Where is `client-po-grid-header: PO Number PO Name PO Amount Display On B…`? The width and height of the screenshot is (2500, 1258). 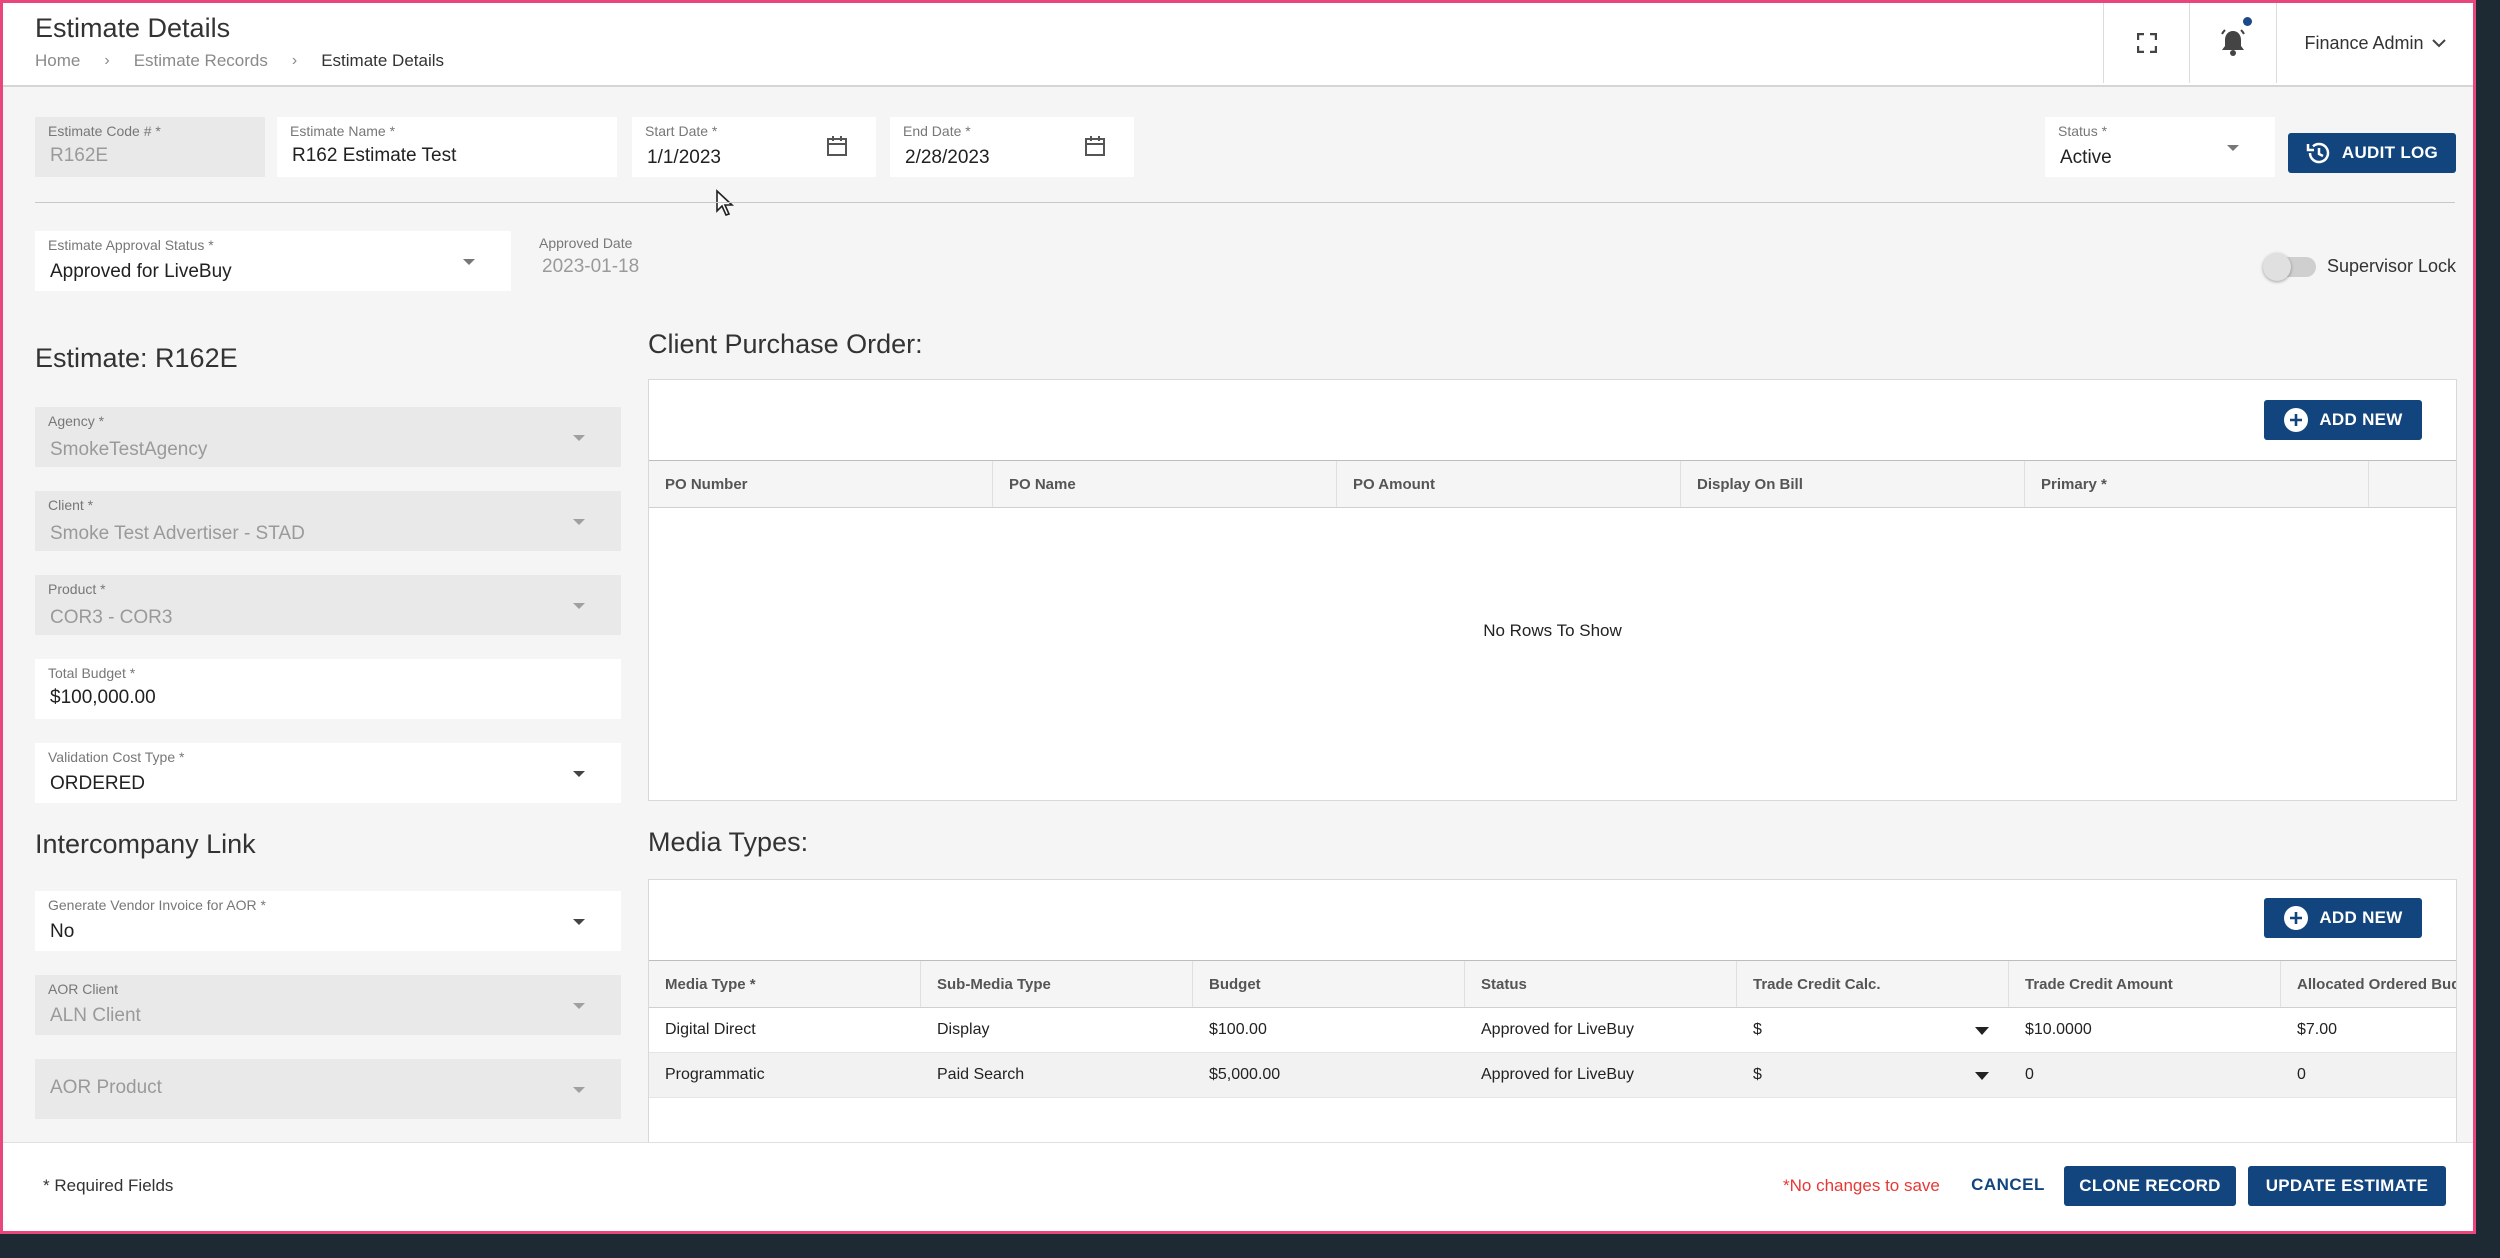
client-po-grid-header: PO Number PO Name PO Amount Display On B… is located at coordinates (1552, 484).